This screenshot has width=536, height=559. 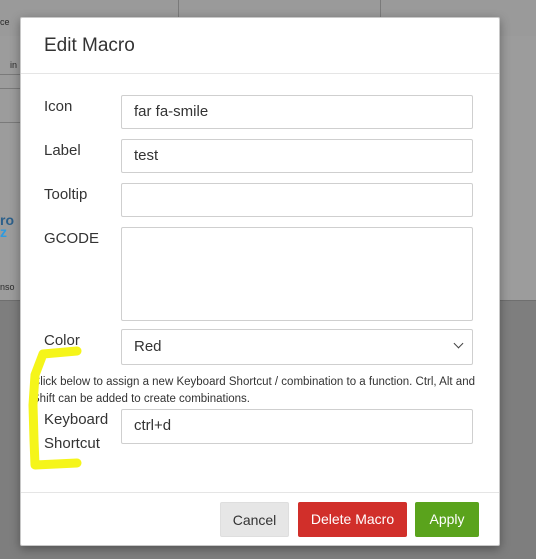 I want to click on cancel-button: Cancel, so click(x=254, y=519).